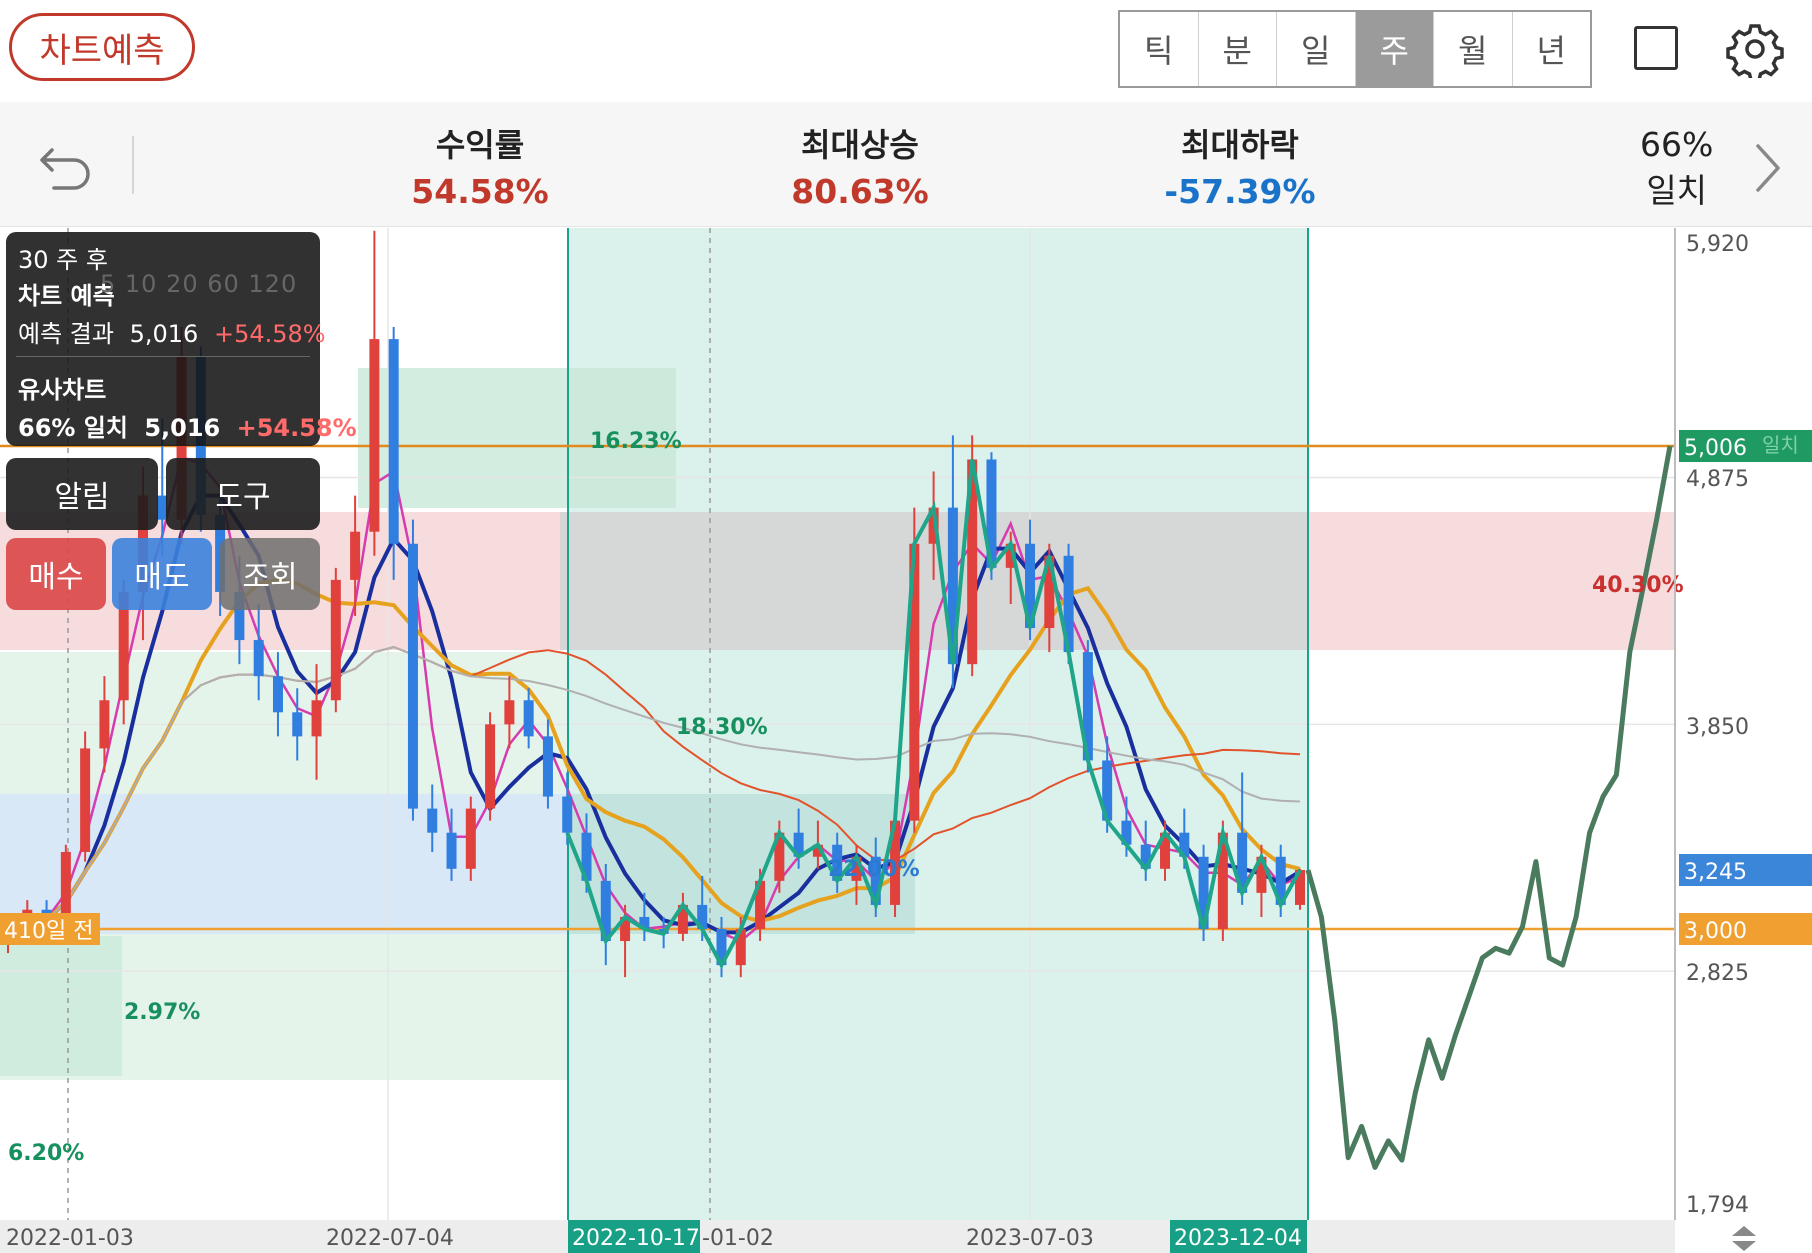  Describe the element at coordinates (62, 390) in the screenshot. I see `overlay-similar-title: 유사차트` at that location.